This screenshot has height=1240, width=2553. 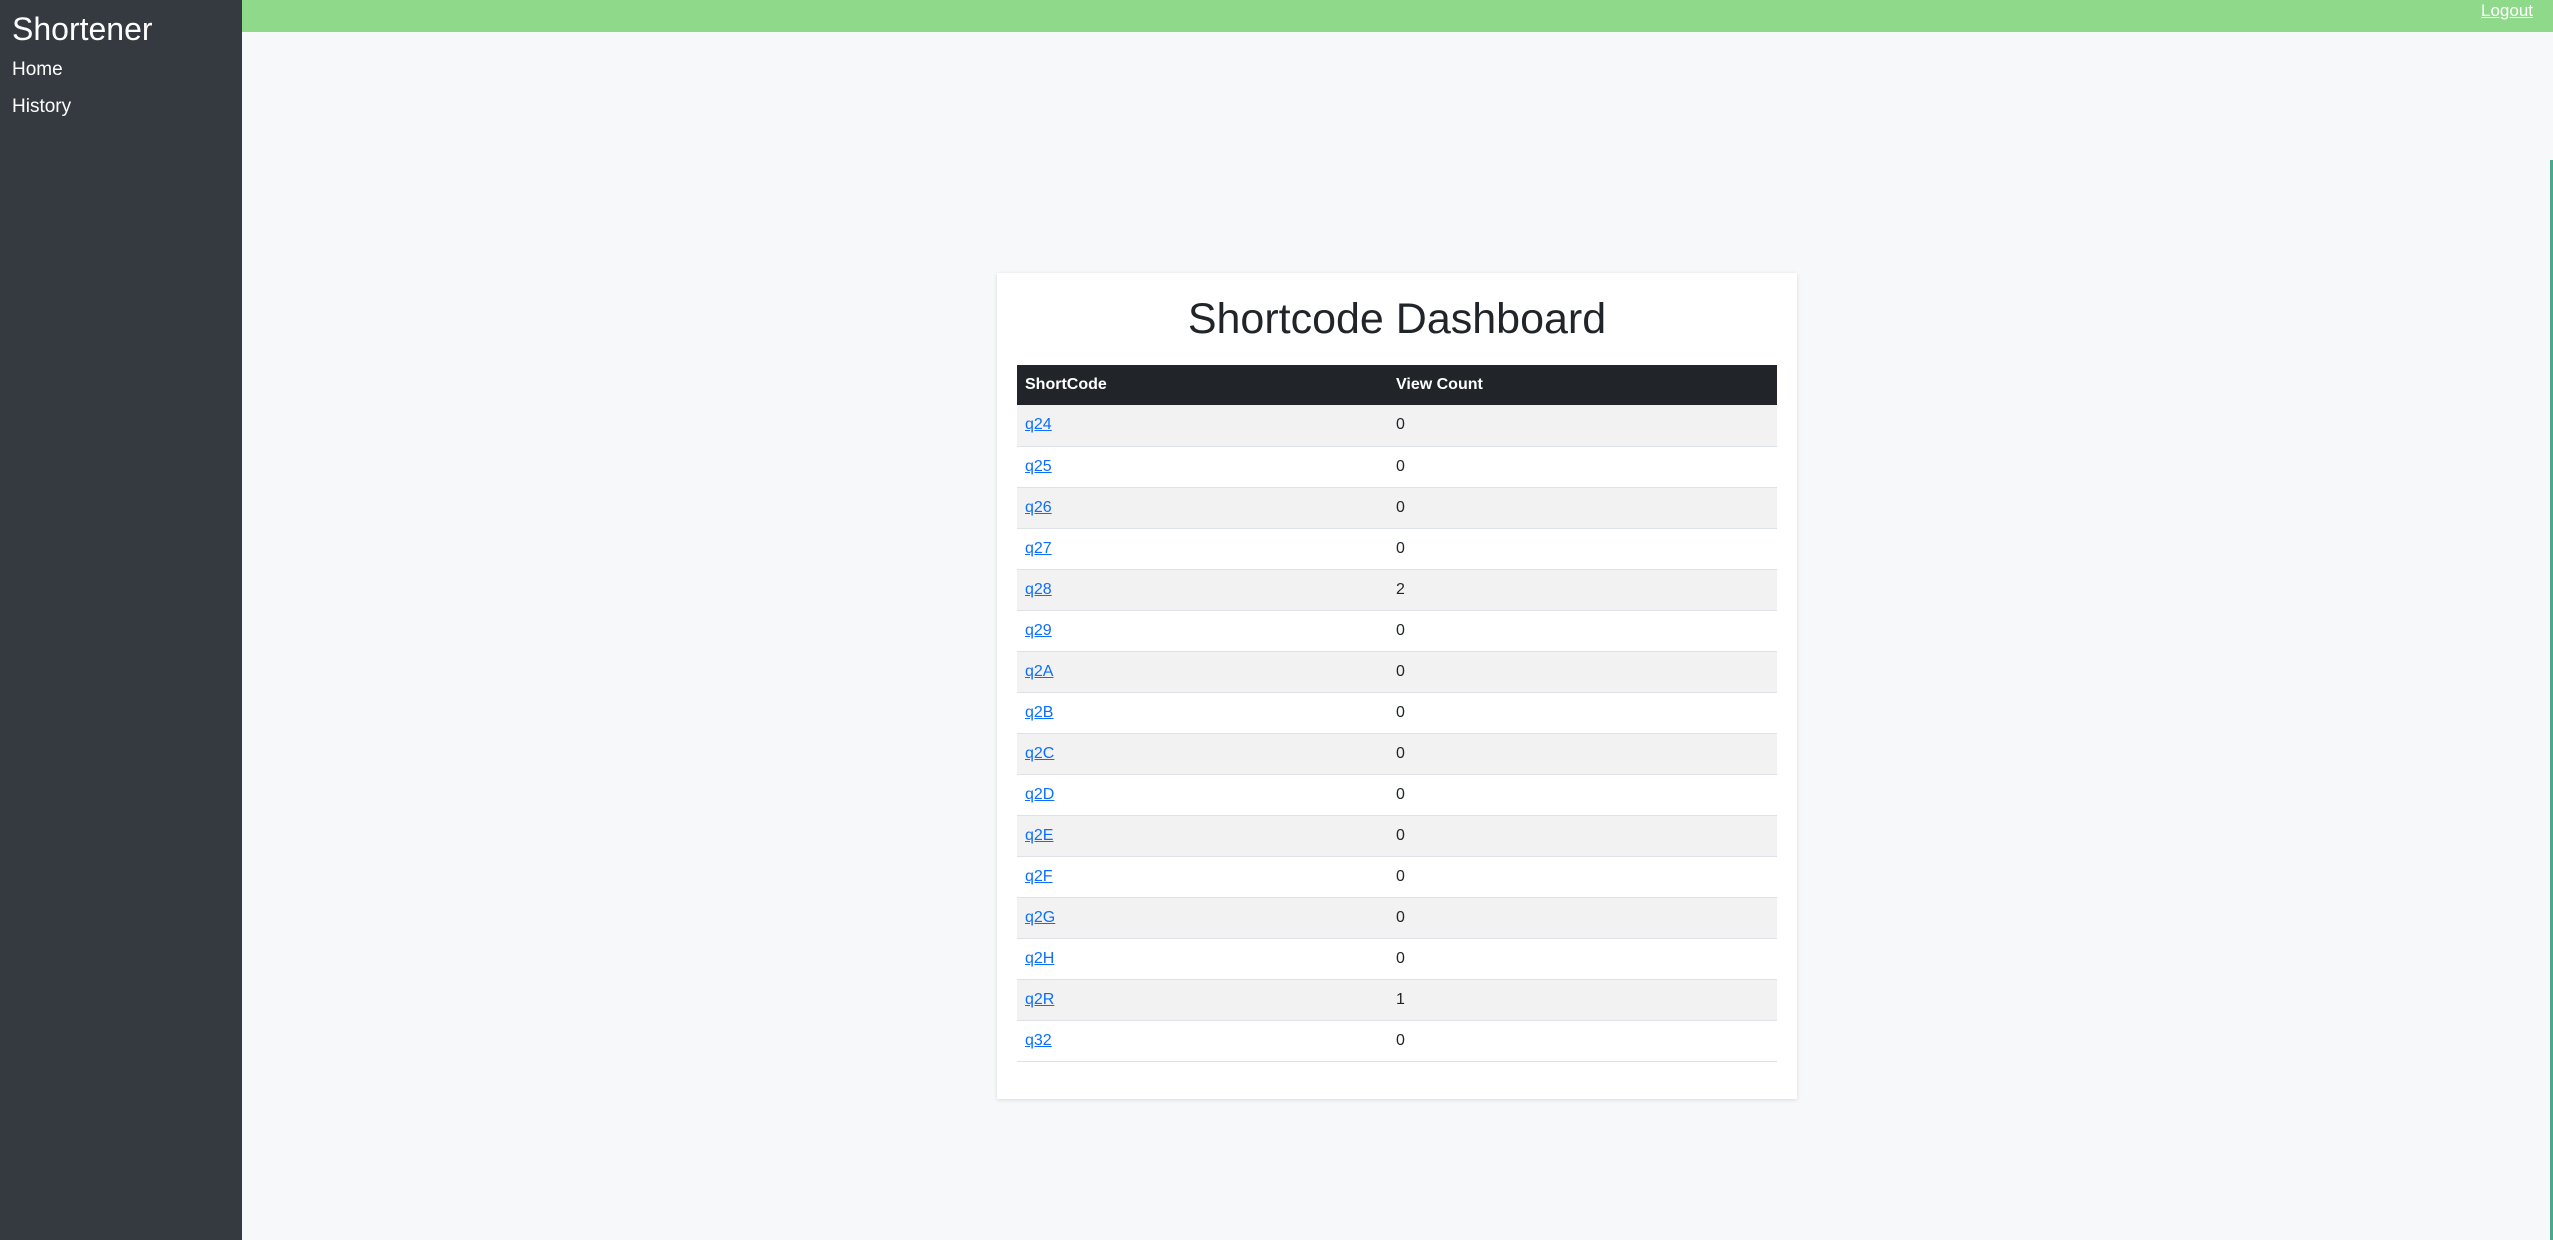 What do you see at coordinates (1038, 466) in the screenshot?
I see `shortcode-link: q25` at bounding box center [1038, 466].